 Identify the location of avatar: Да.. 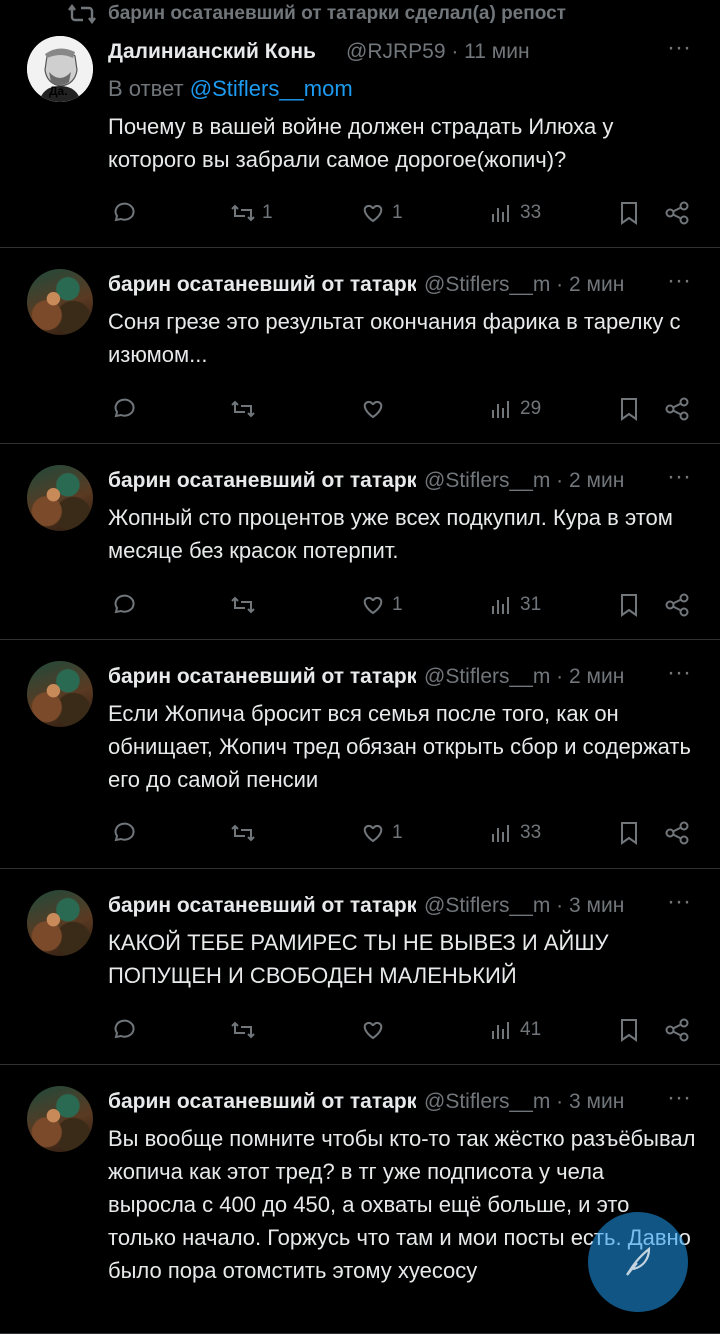
(60, 69).